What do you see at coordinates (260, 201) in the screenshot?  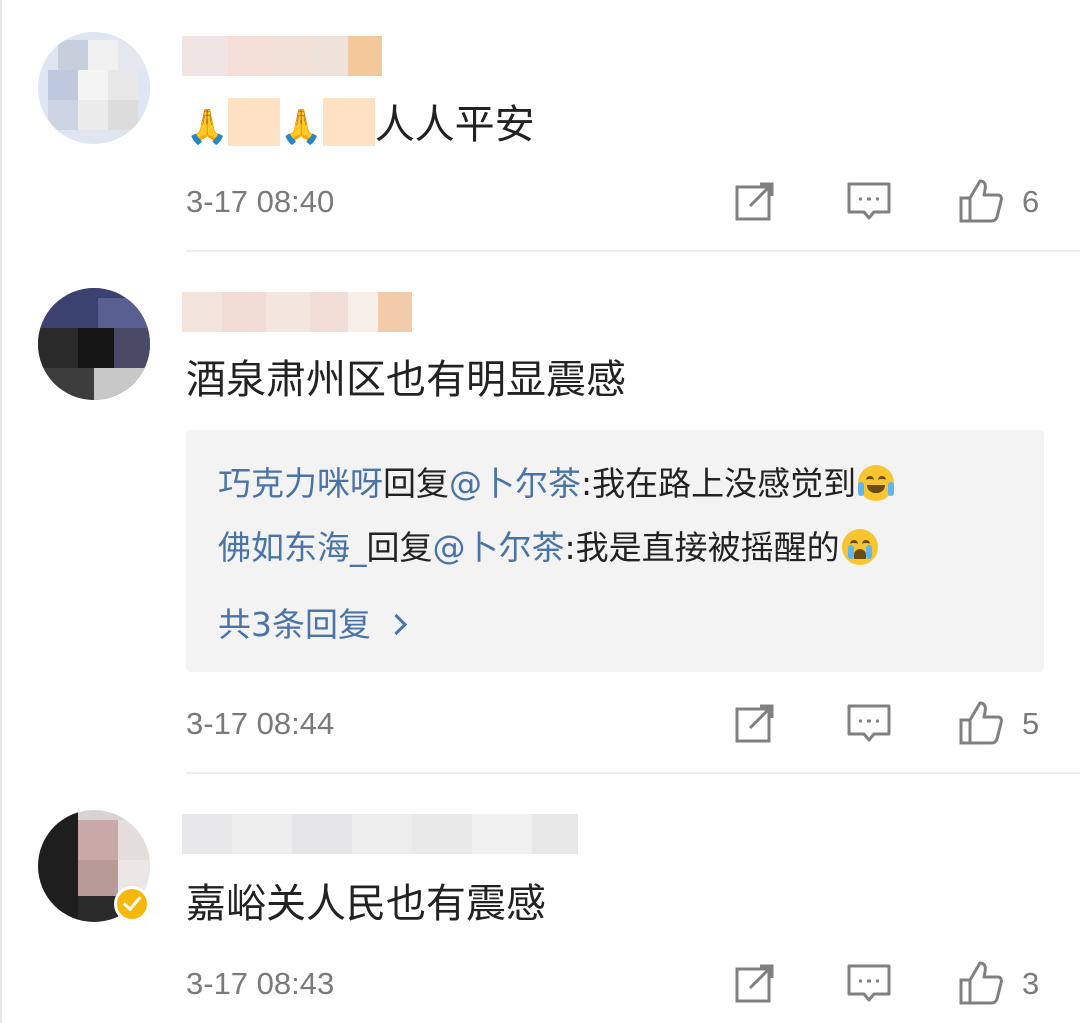 I see `timestamp: 3-17 08:40` at bounding box center [260, 201].